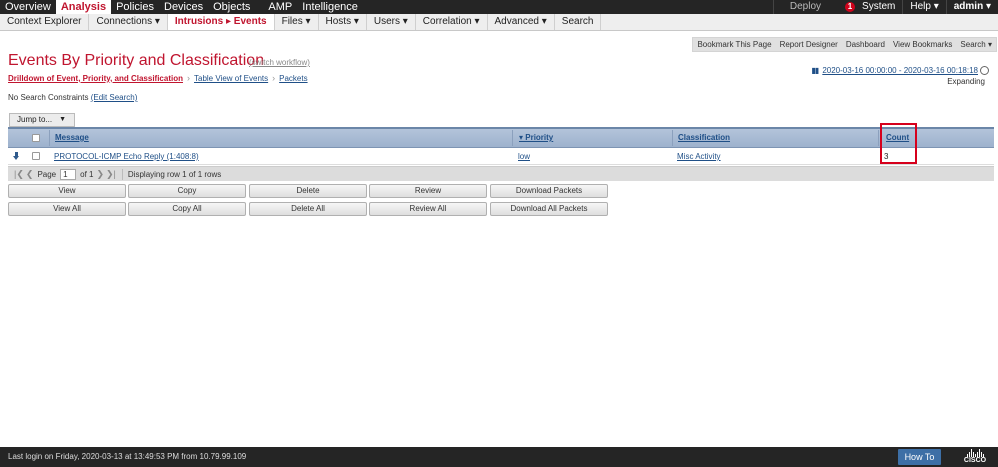  Describe the element at coordinates (62, 119) in the screenshot. I see `dropdown-arrow-icon: ▼` at that location.